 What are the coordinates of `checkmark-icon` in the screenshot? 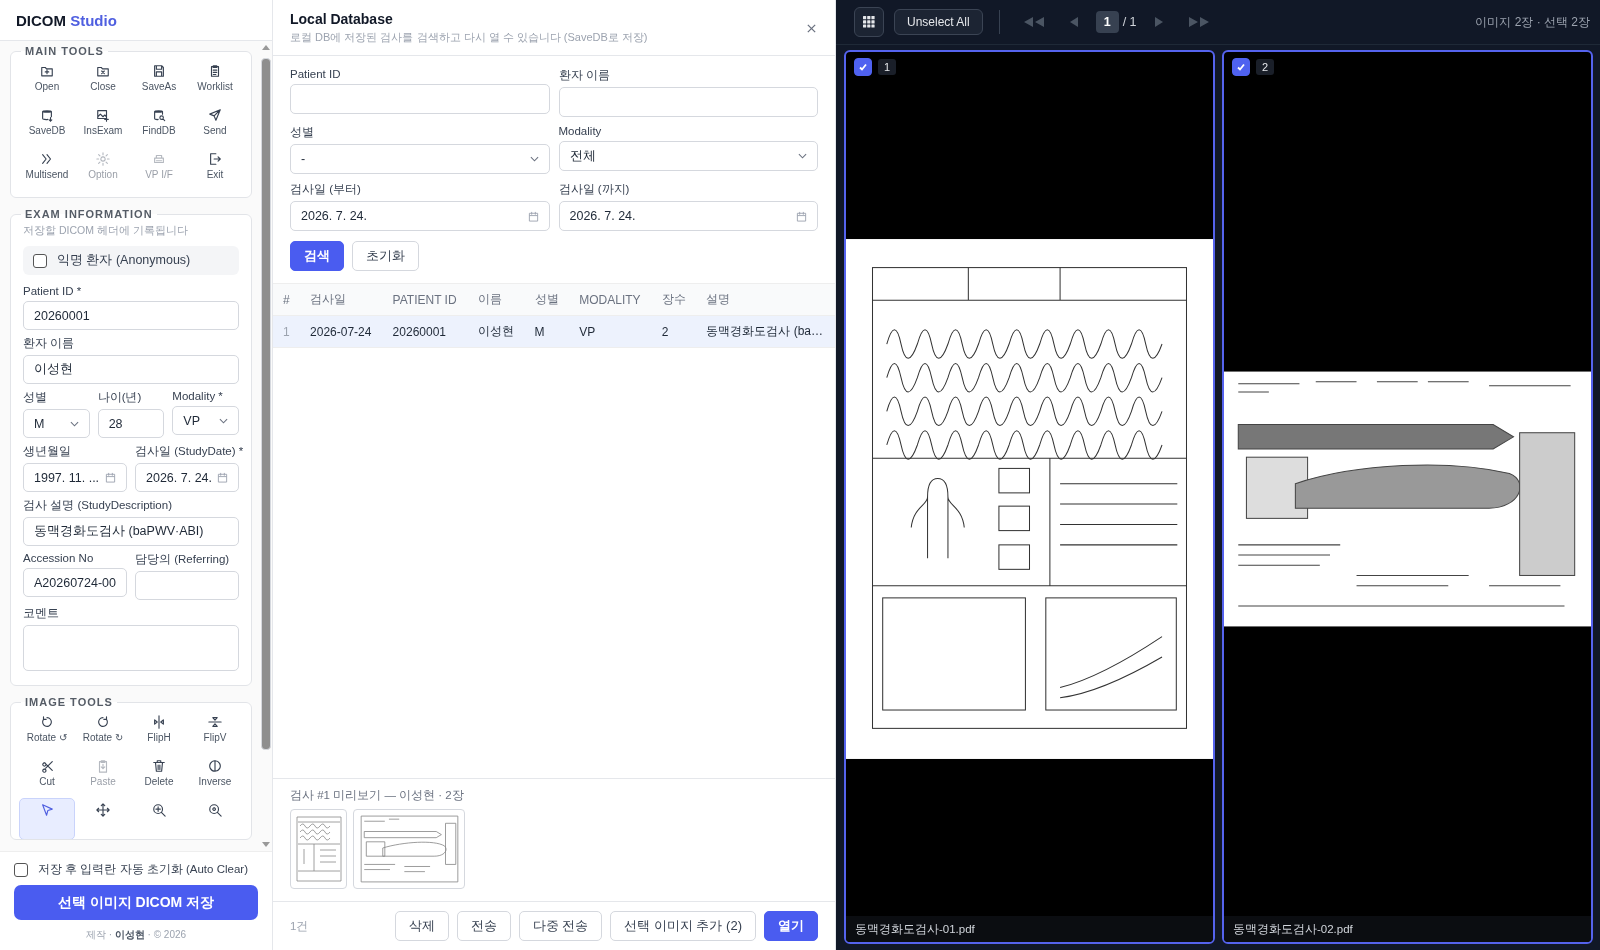 It's located at (863, 67).